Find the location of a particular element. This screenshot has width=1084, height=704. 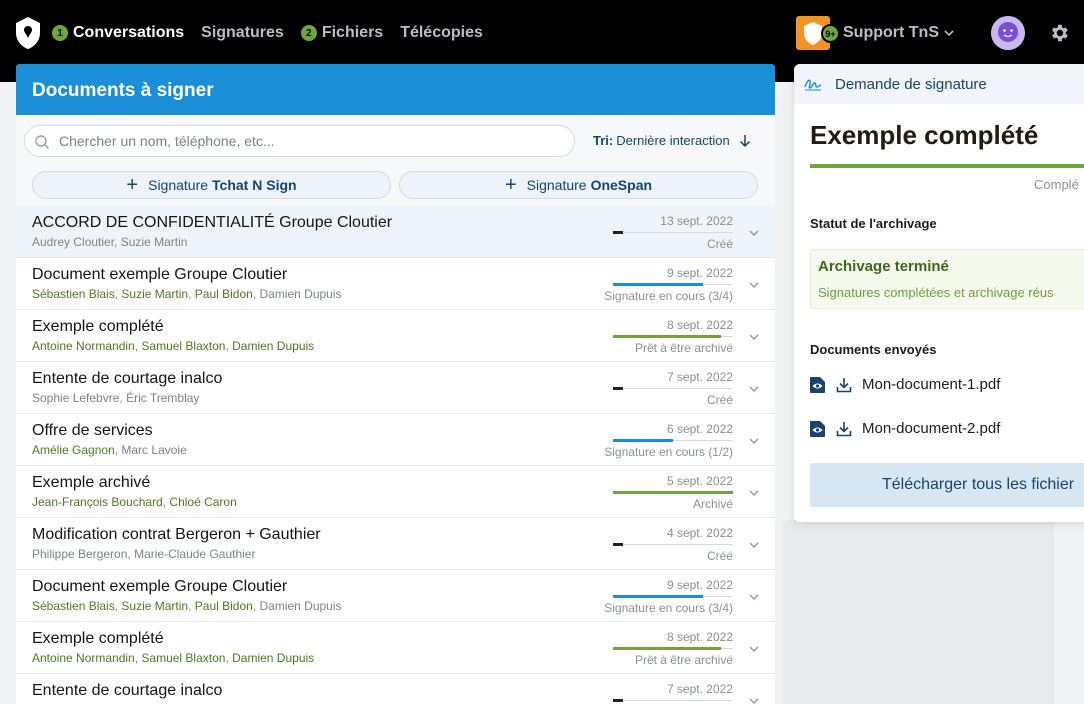

search-bar: Tri: Dernière interaction is located at coordinates (395, 140).